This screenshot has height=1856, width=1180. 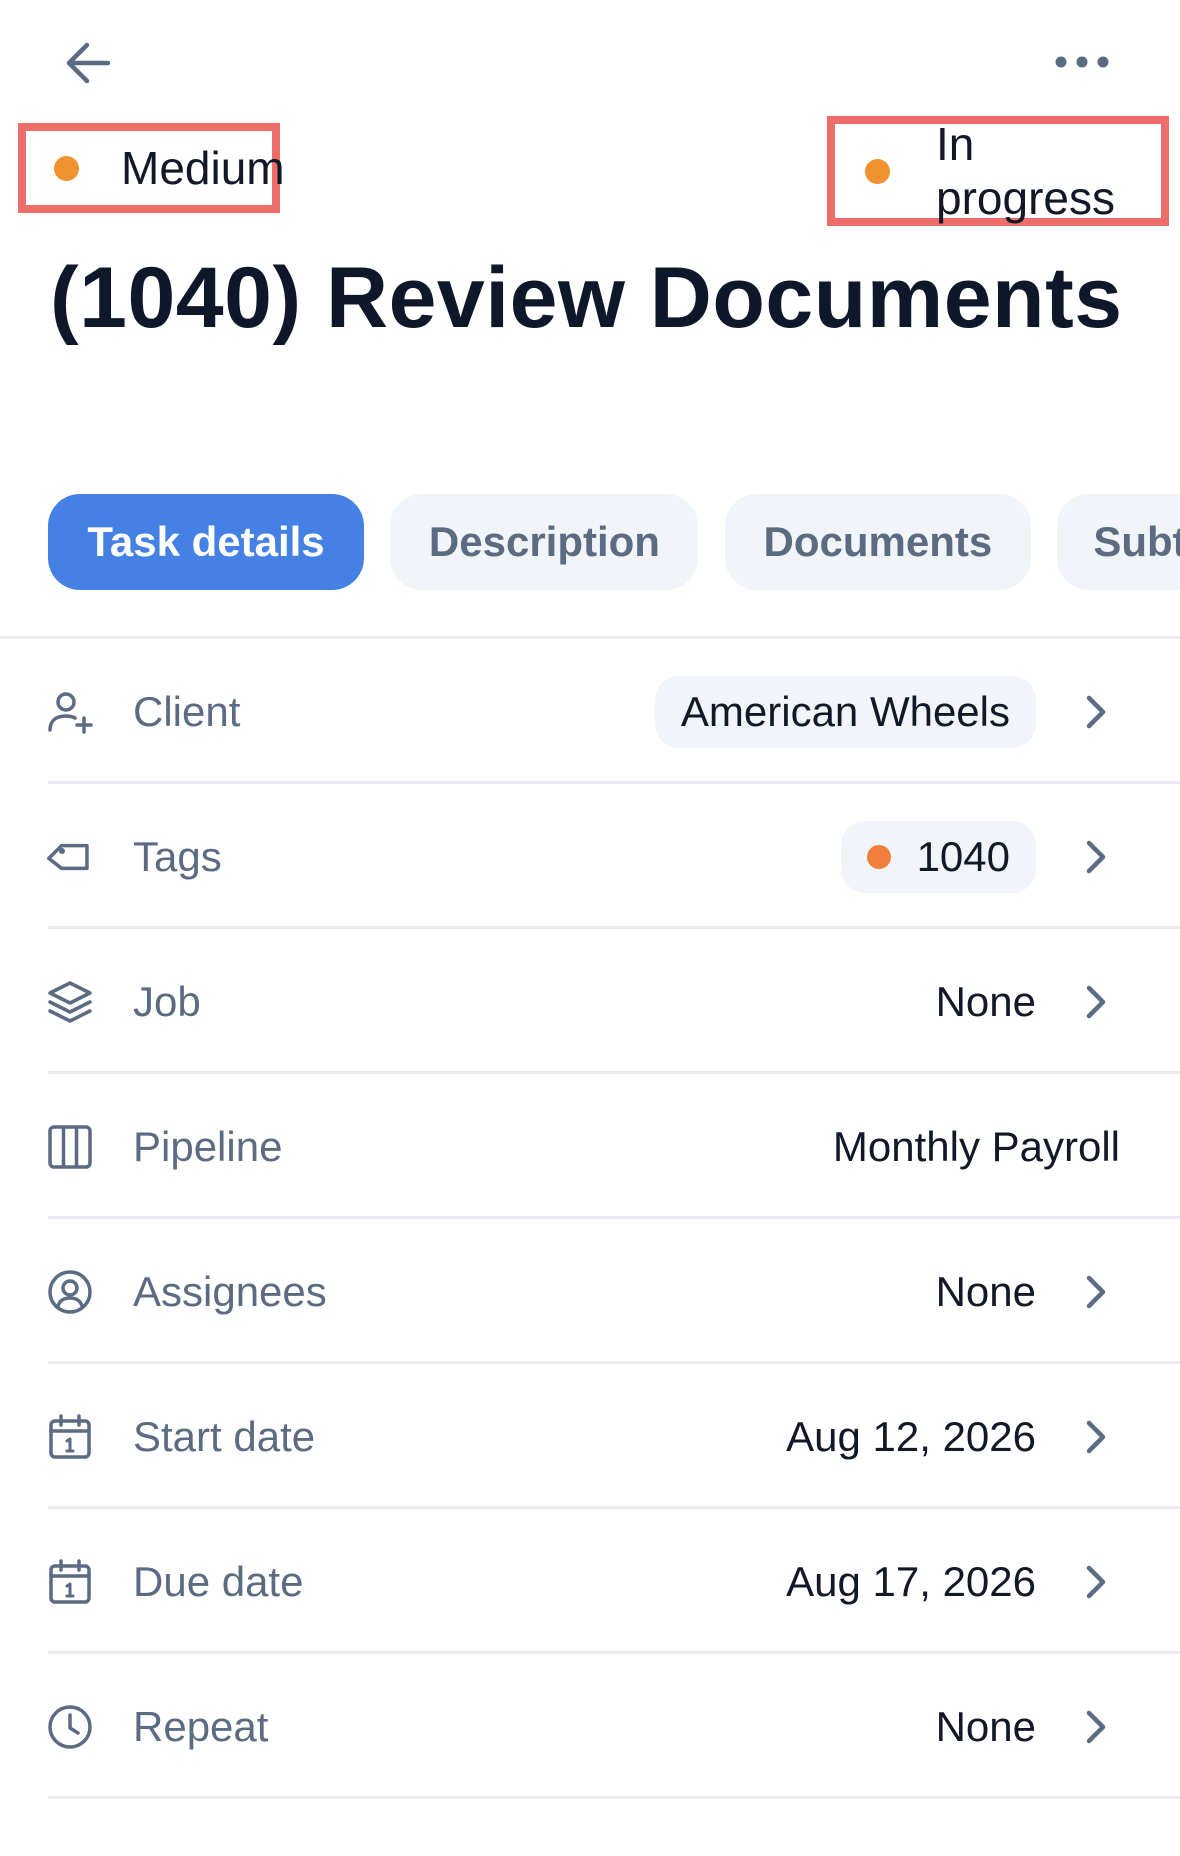 What do you see at coordinates (590, 856) in the screenshot?
I see `tags-row: Tags 1040` at bounding box center [590, 856].